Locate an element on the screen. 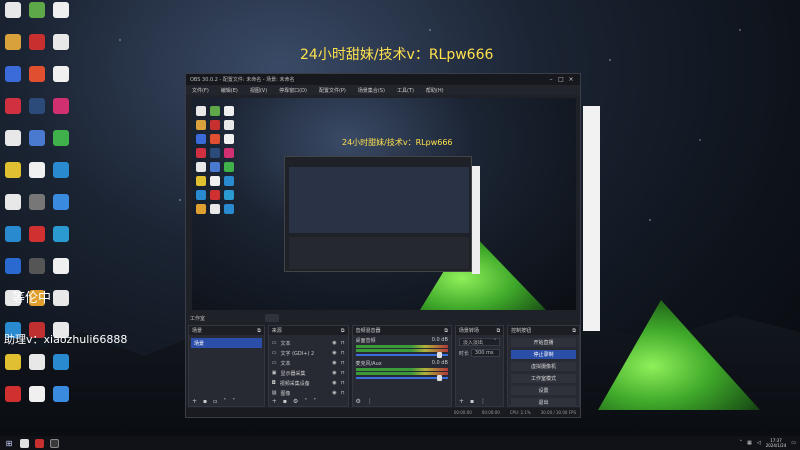 The height and width of the screenshot is (450, 800). app-icon is located at coordinates (39, 443).